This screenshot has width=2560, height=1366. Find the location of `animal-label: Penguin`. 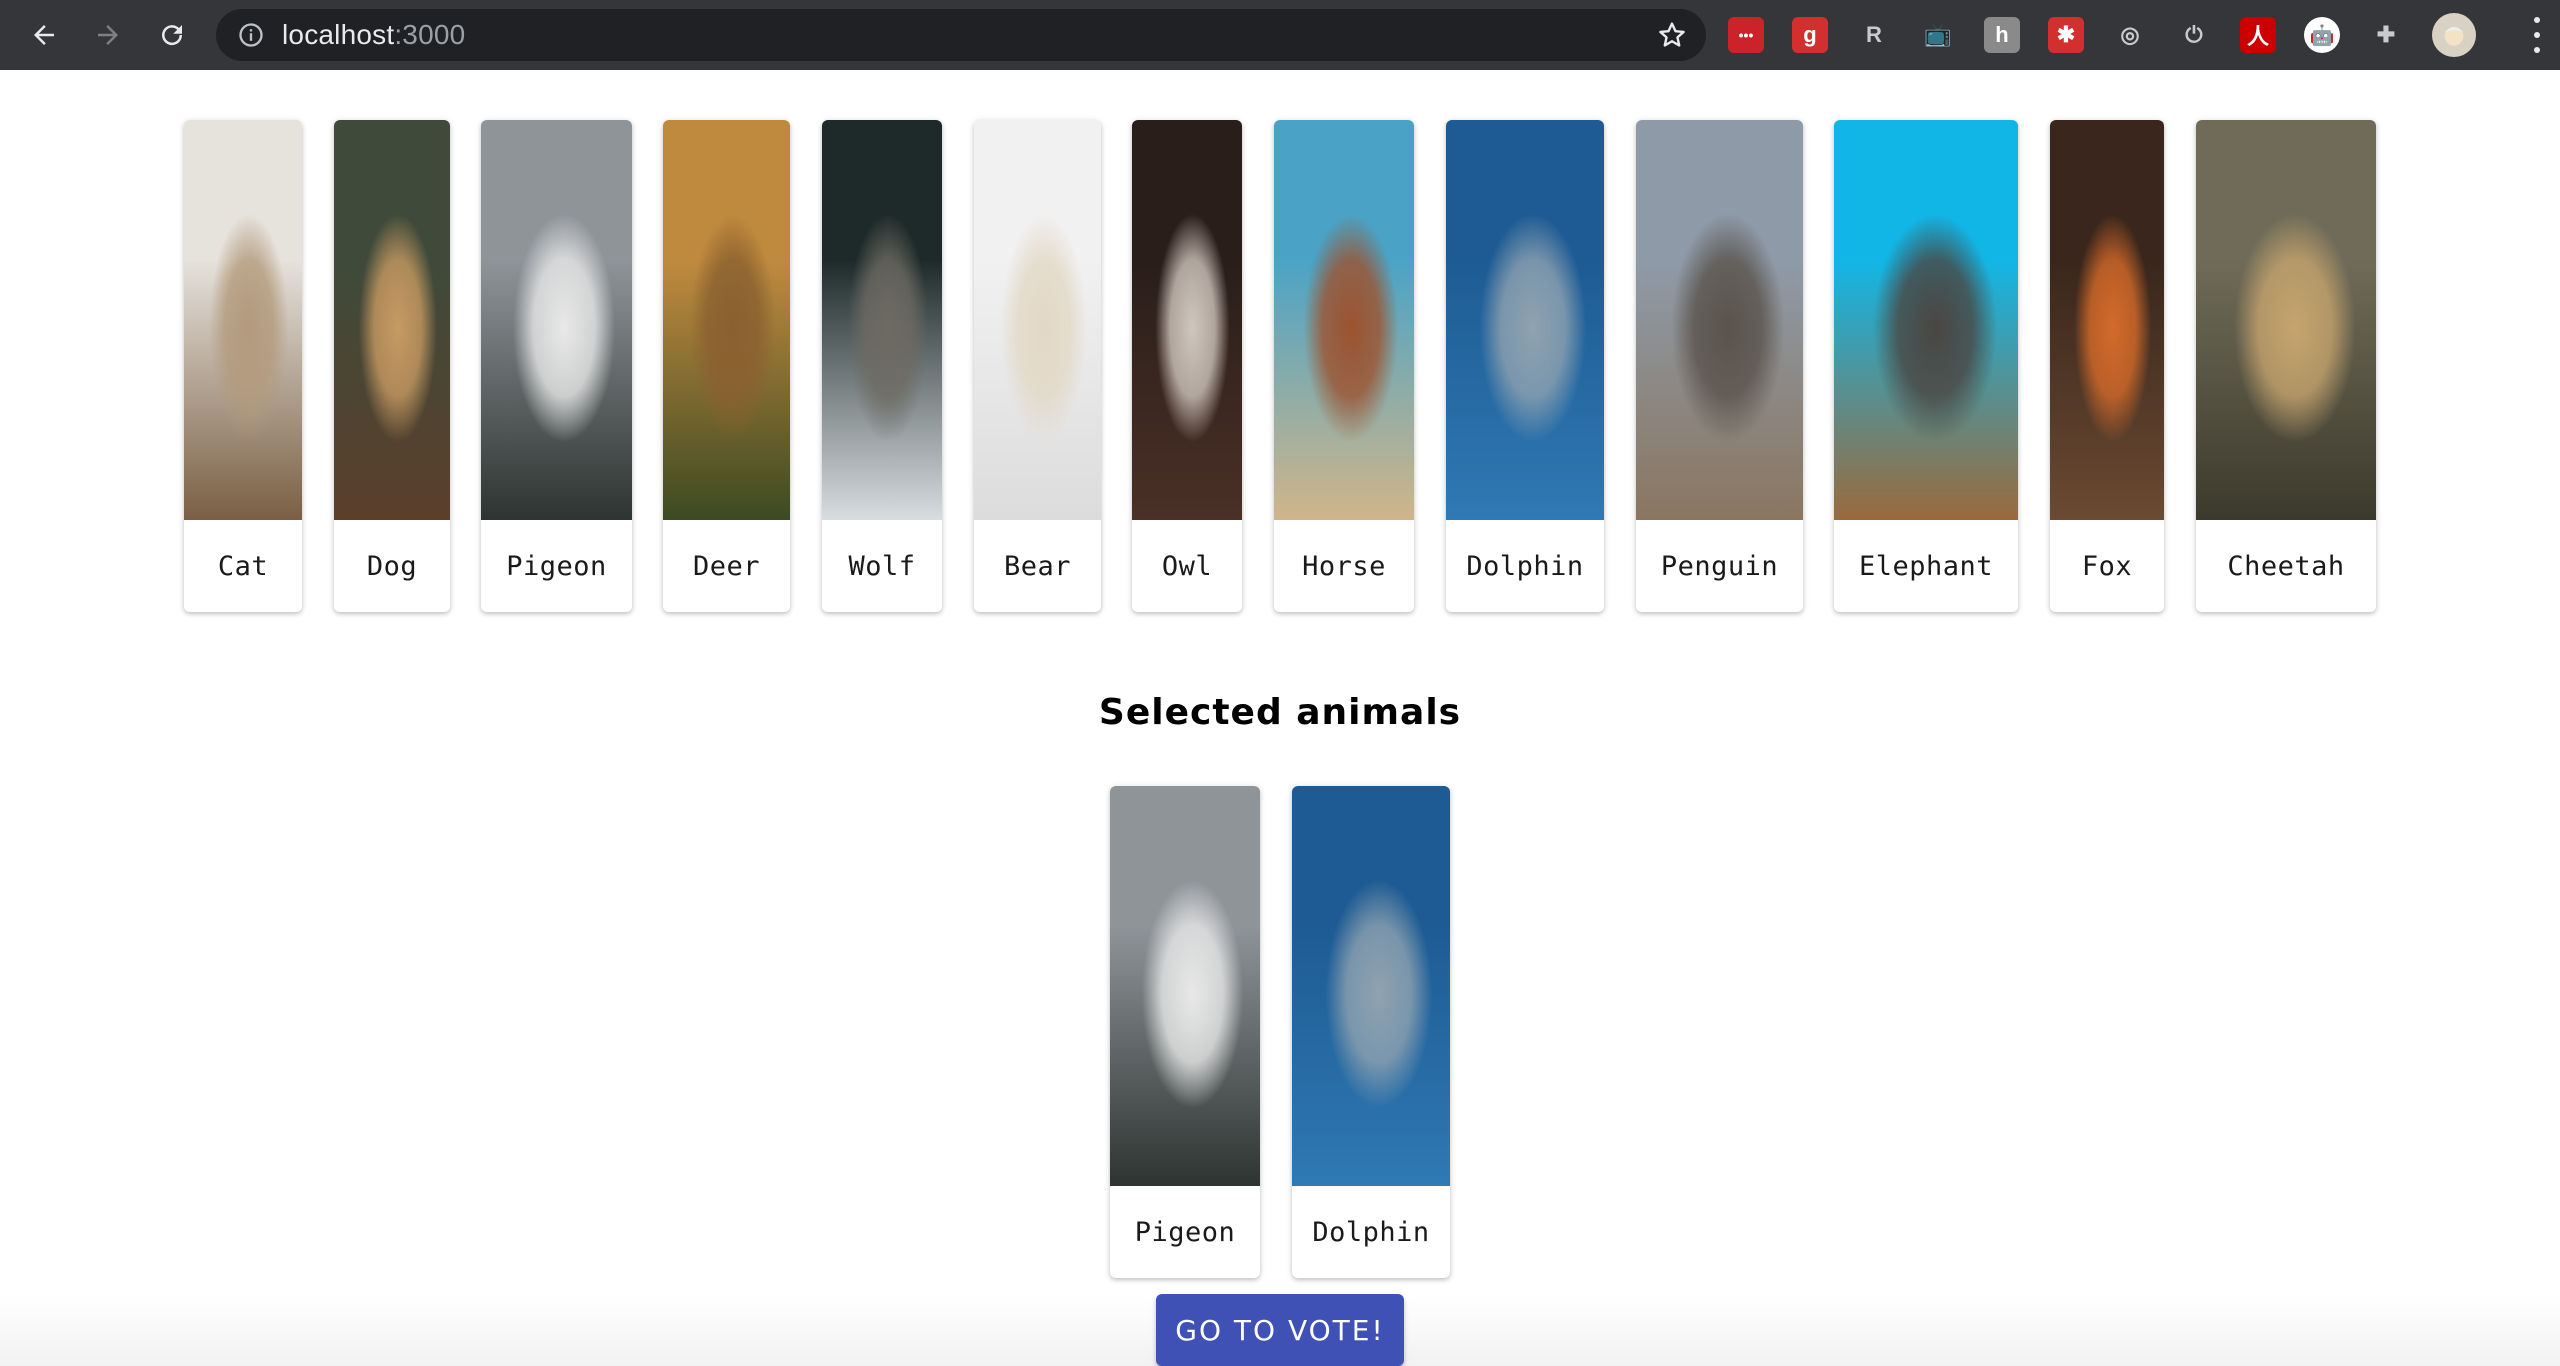

animal-label: Penguin is located at coordinates (1719, 566).